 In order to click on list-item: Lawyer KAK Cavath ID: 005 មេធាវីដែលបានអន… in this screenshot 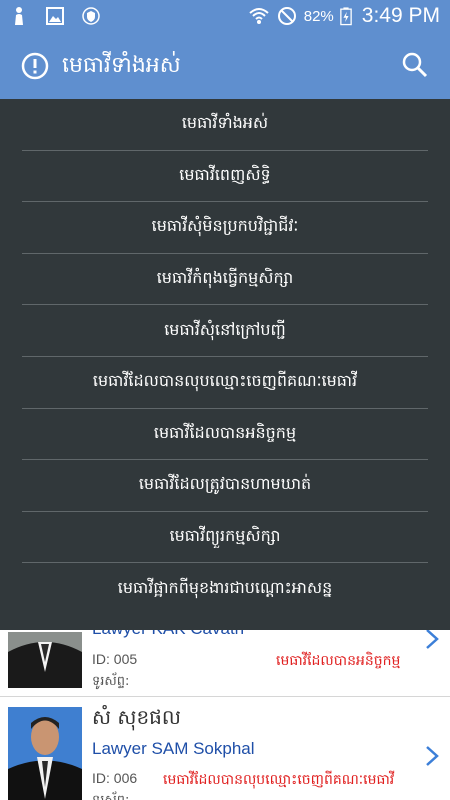, I will do `click(225, 662)`.